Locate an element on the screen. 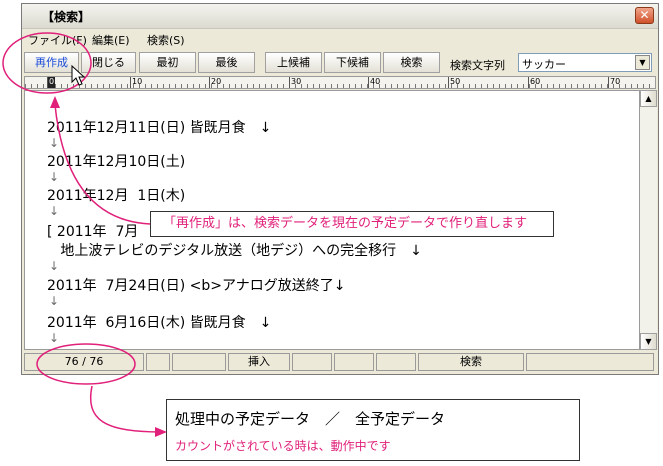 The height and width of the screenshot is (466, 663). close-view-button: 閉じる is located at coordinates (108, 62).